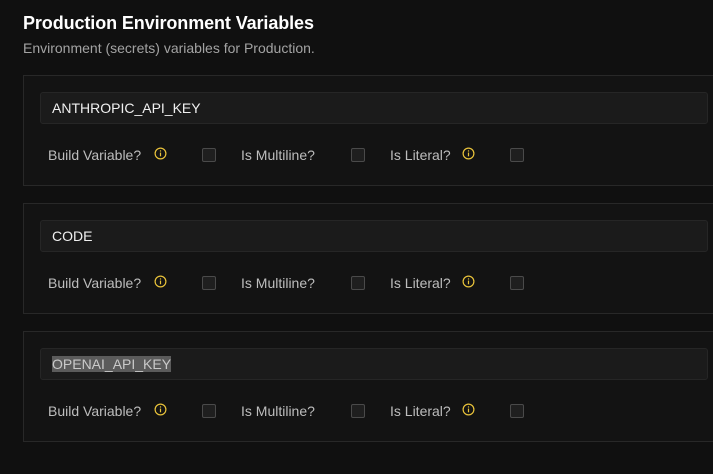 The image size is (713, 474). I want to click on page-title: Production Environment Variables, so click(168, 23).